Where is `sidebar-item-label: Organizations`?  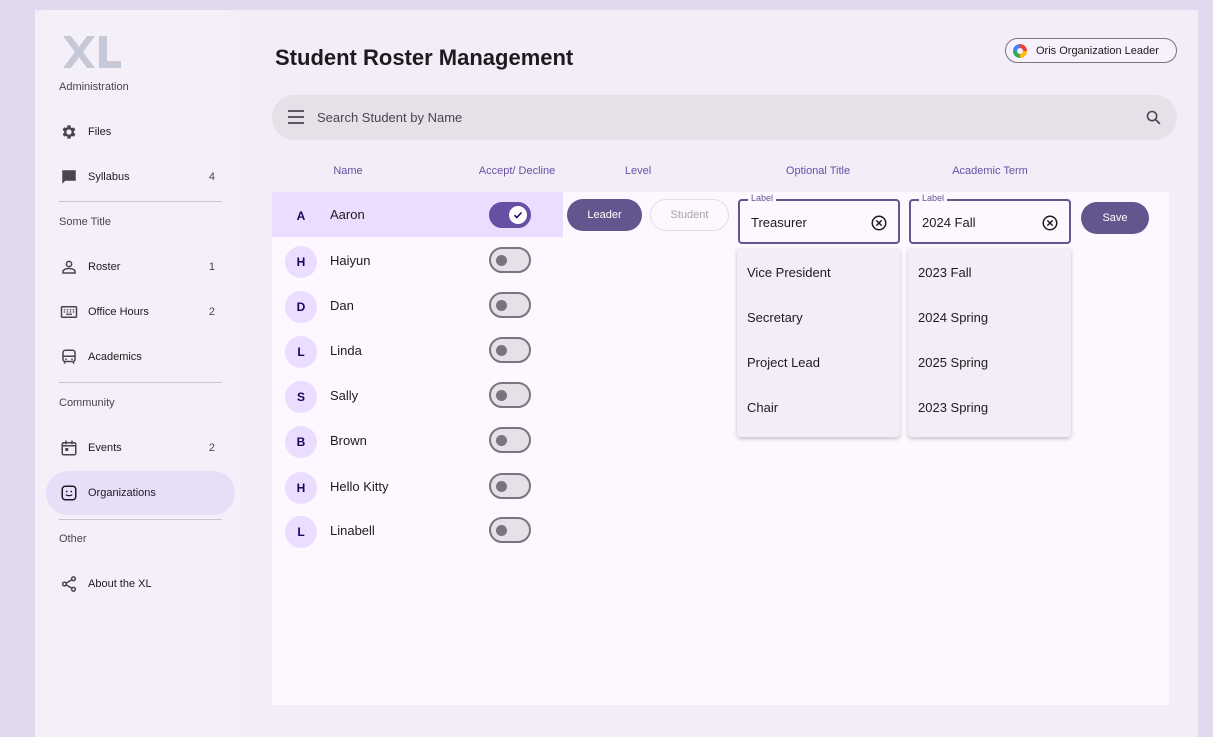
sidebar-item-label: Organizations is located at coordinates (122, 493).